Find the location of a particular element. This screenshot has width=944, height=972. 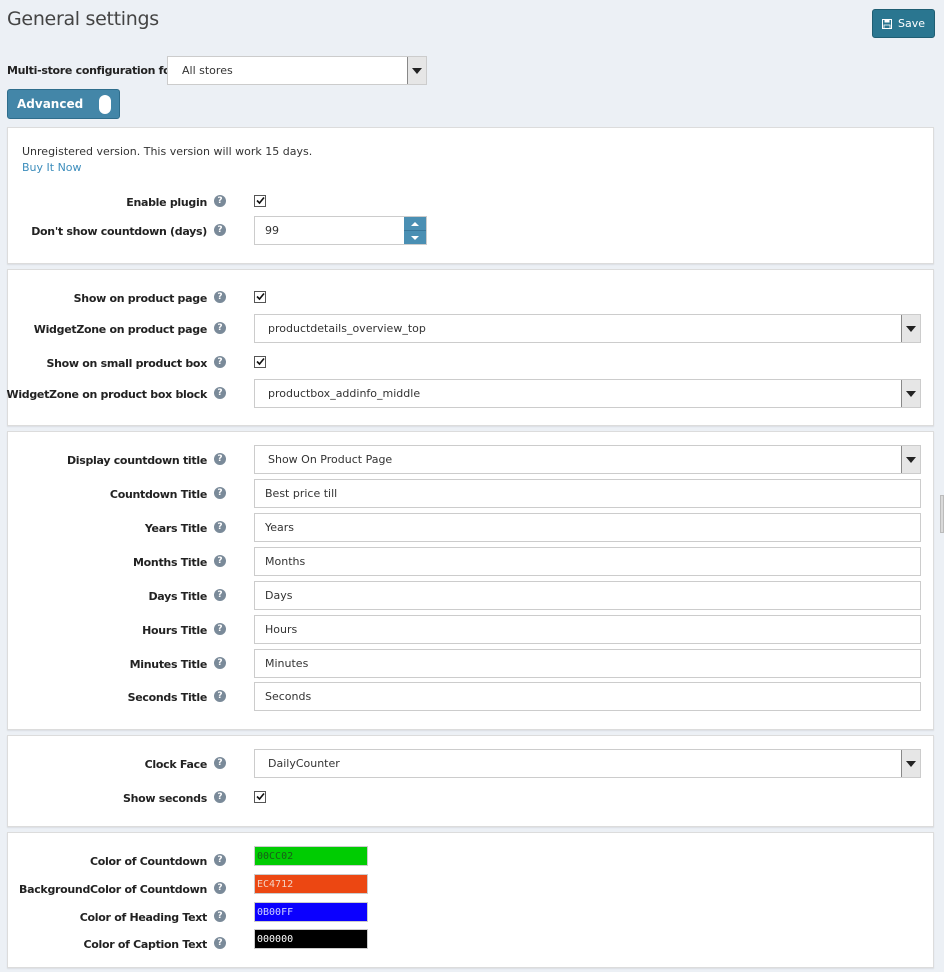

widget-zone-box-select: productbox_addinfo_middle is located at coordinates (587, 393).